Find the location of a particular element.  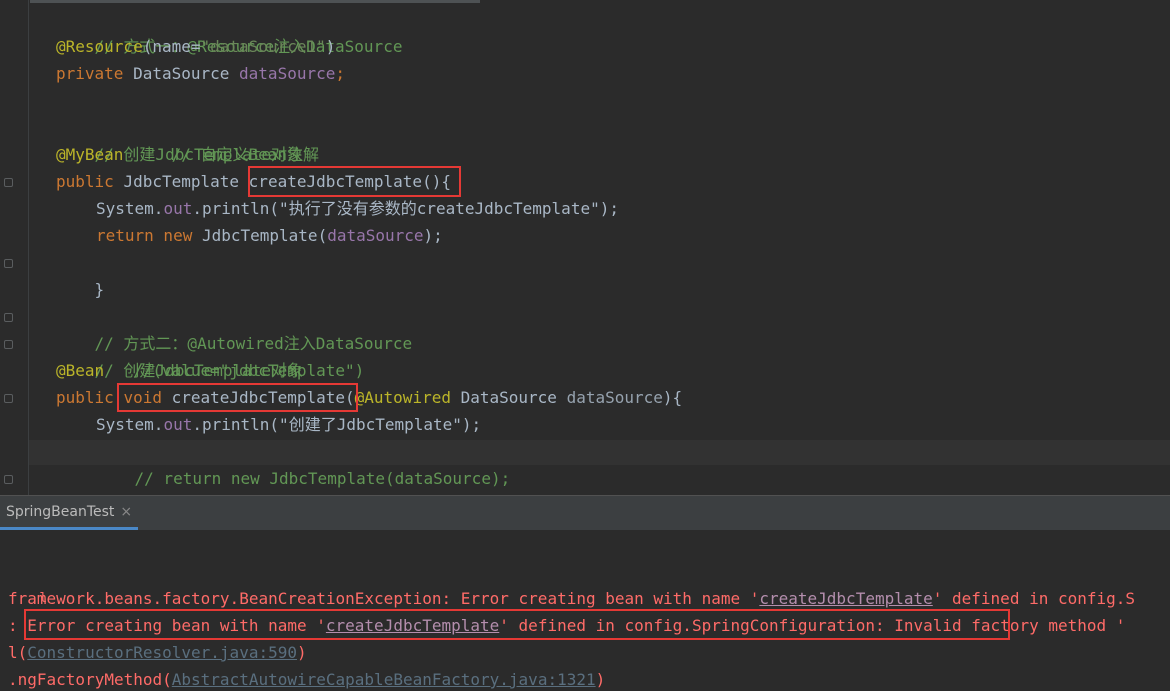

close-icon: × is located at coordinates (126, 512).